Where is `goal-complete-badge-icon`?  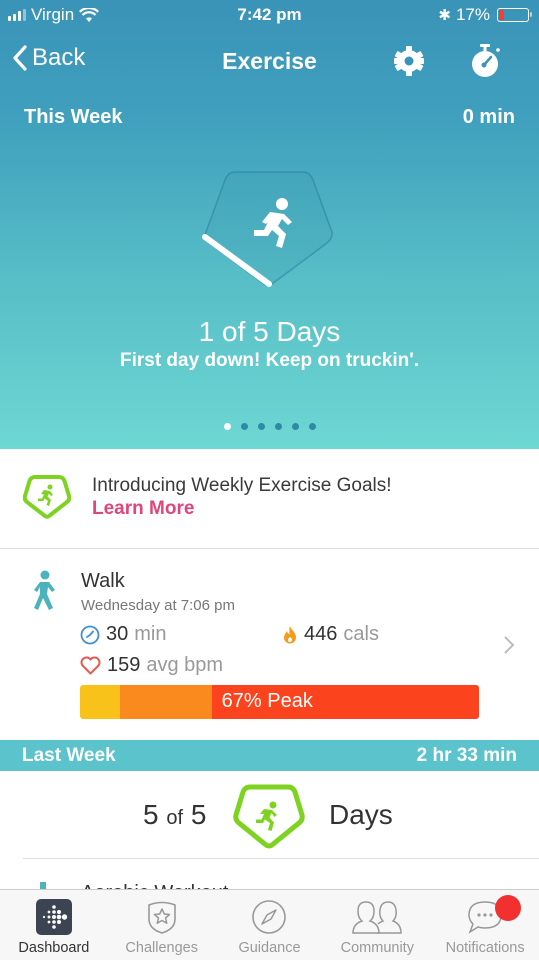
goal-complete-badge-icon is located at coordinates (269, 816).